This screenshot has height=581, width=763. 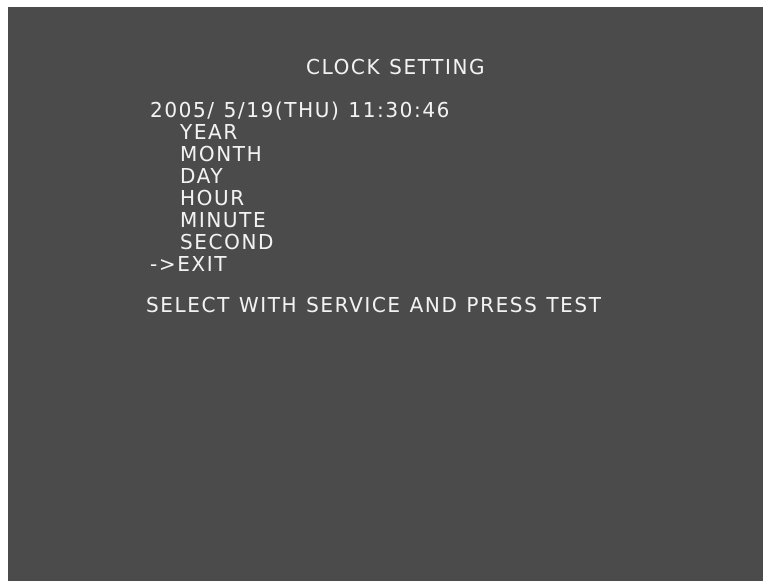 What do you see at coordinates (374, 305) in the screenshot?
I see `instruction-text: SELECT WITH SERVICE AND PRESS TEST` at bounding box center [374, 305].